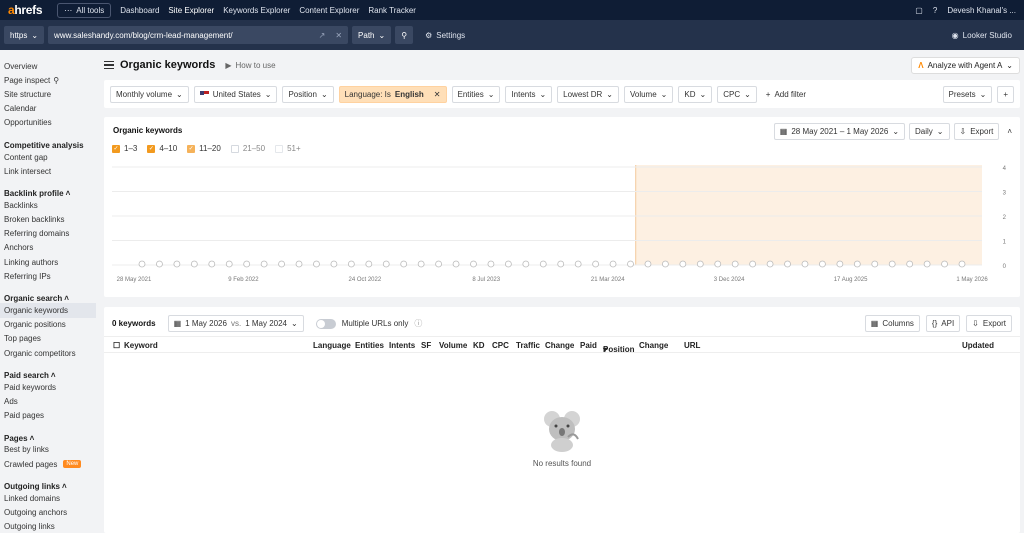 The height and width of the screenshot is (533, 1024). What do you see at coordinates (50, 401) in the screenshot?
I see `sidebar-item-ads: Ads` at bounding box center [50, 401].